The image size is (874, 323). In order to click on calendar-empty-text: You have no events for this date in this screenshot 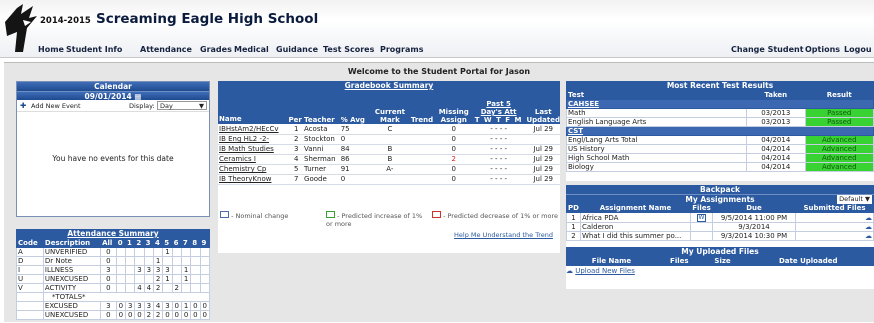, I will do `click(113, 158)`.